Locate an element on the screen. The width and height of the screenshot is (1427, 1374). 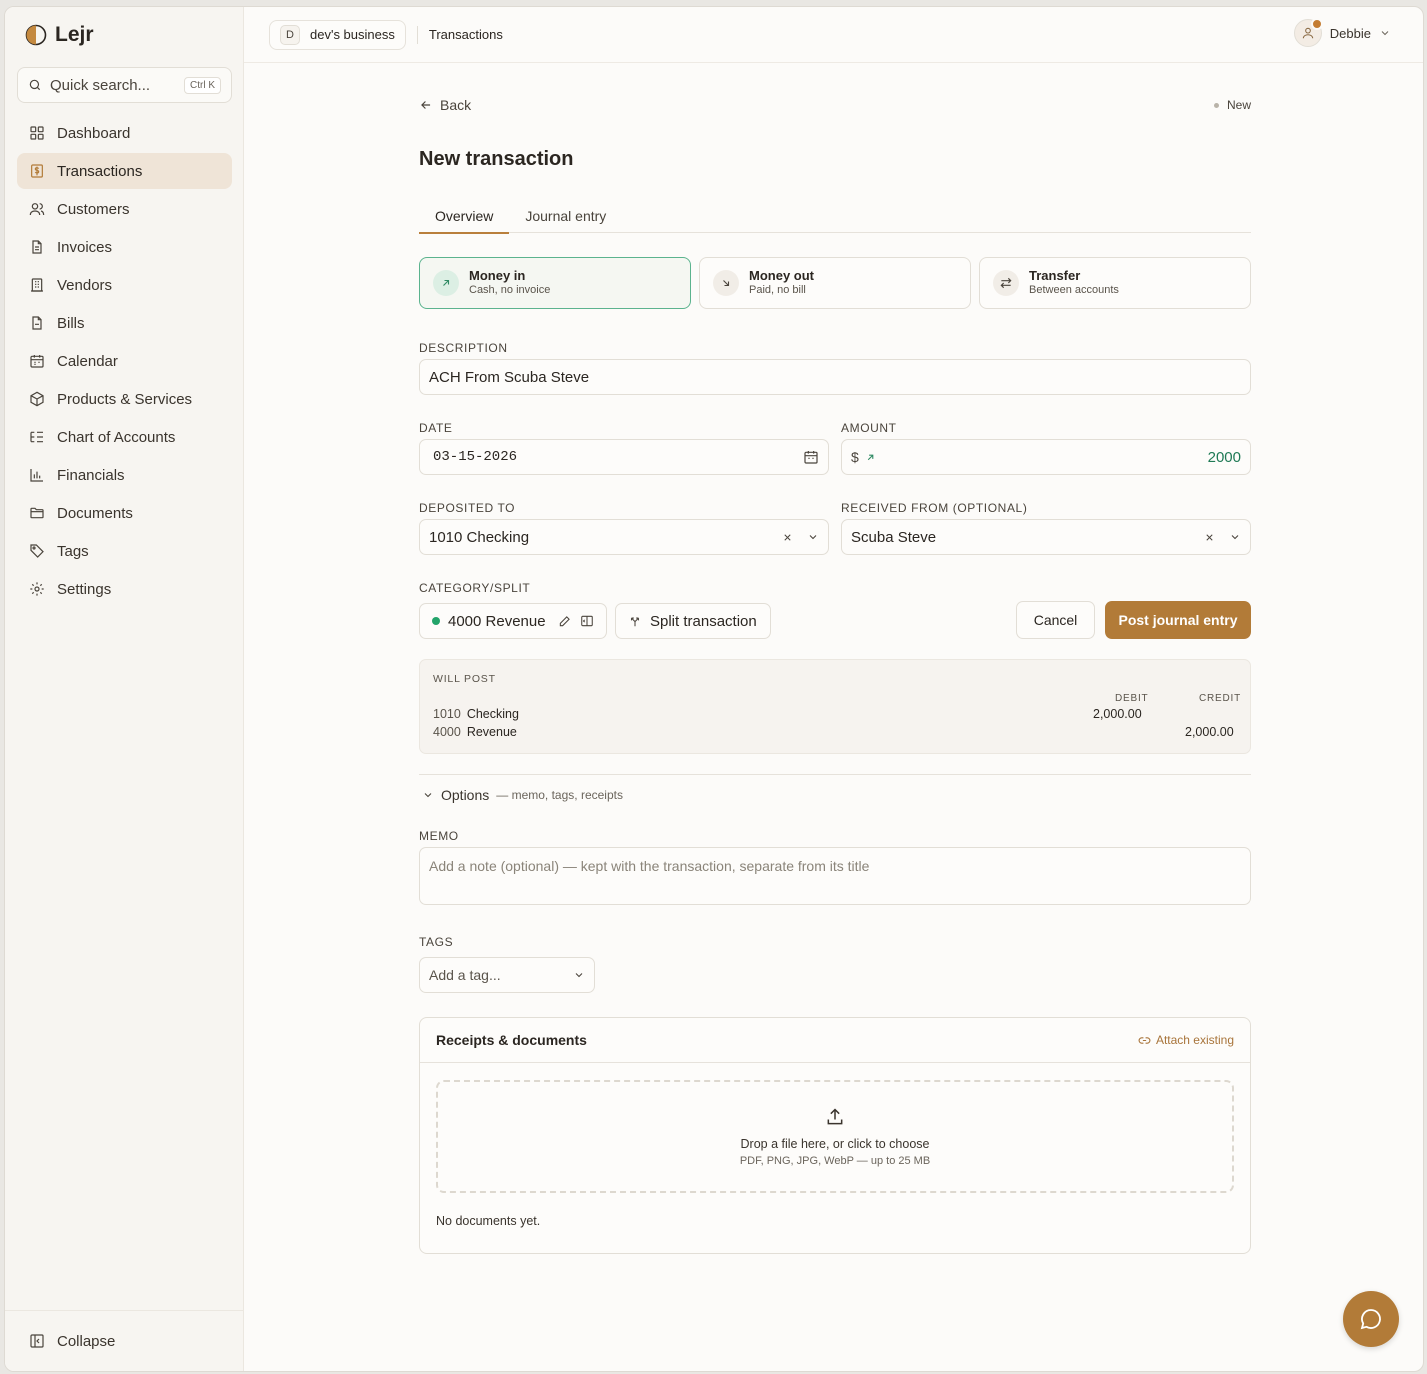
users-icon is located at coordinates (37, 209).